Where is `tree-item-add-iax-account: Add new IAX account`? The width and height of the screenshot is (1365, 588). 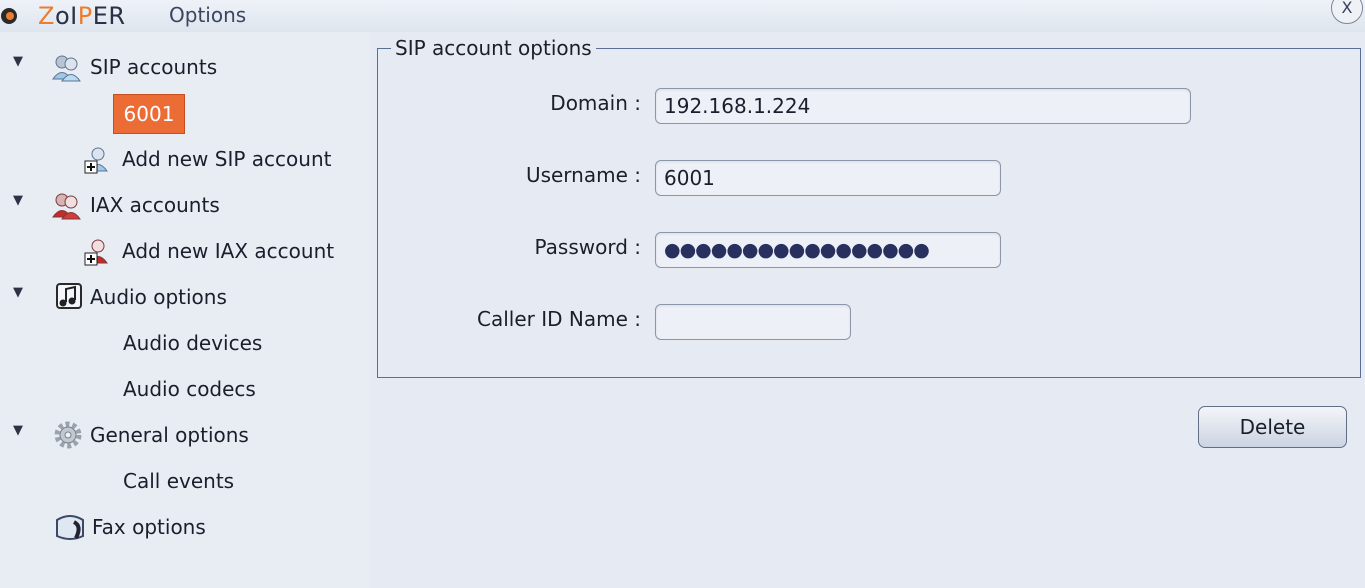
tree-item-add-iax-account: Add new IAX account is located at coordinates (208, 251).